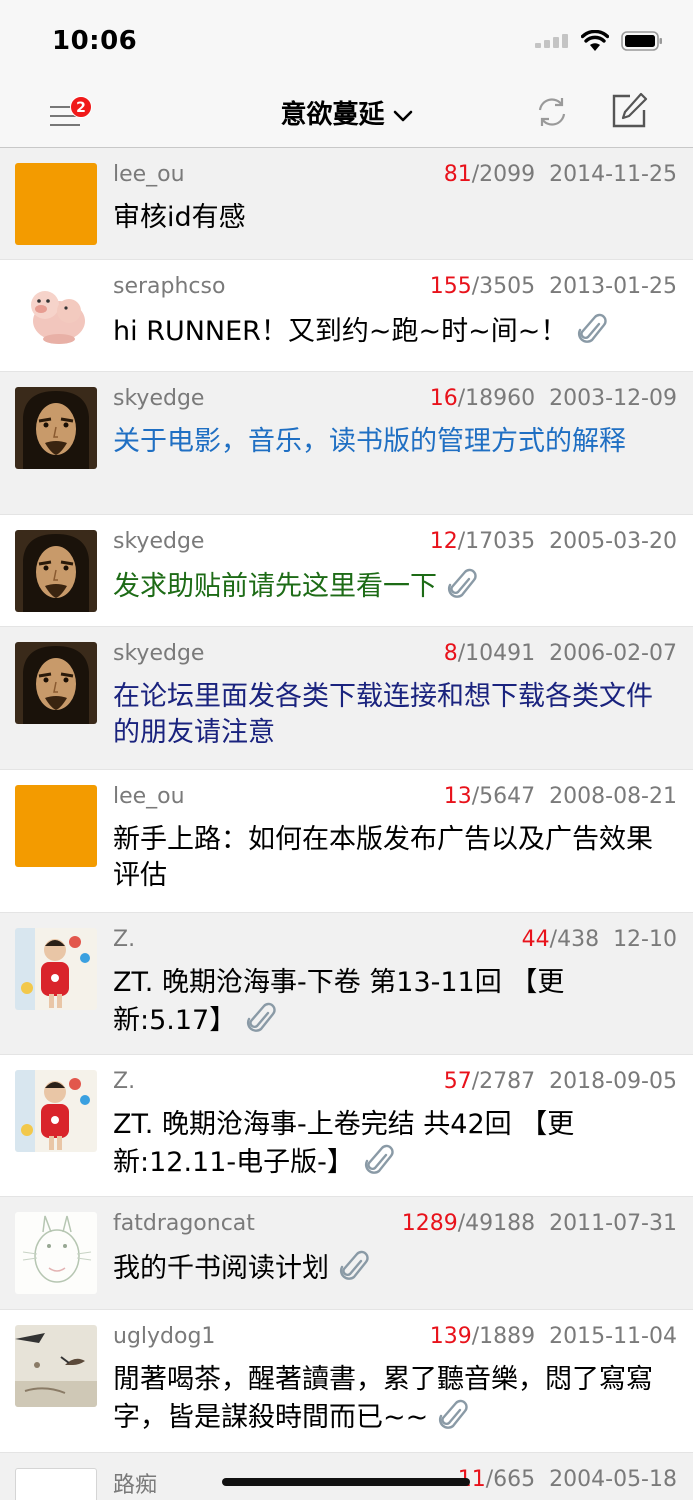  I want to click on topic-row: 路痴 11/665 2004-05-18, so click(346, 1476).